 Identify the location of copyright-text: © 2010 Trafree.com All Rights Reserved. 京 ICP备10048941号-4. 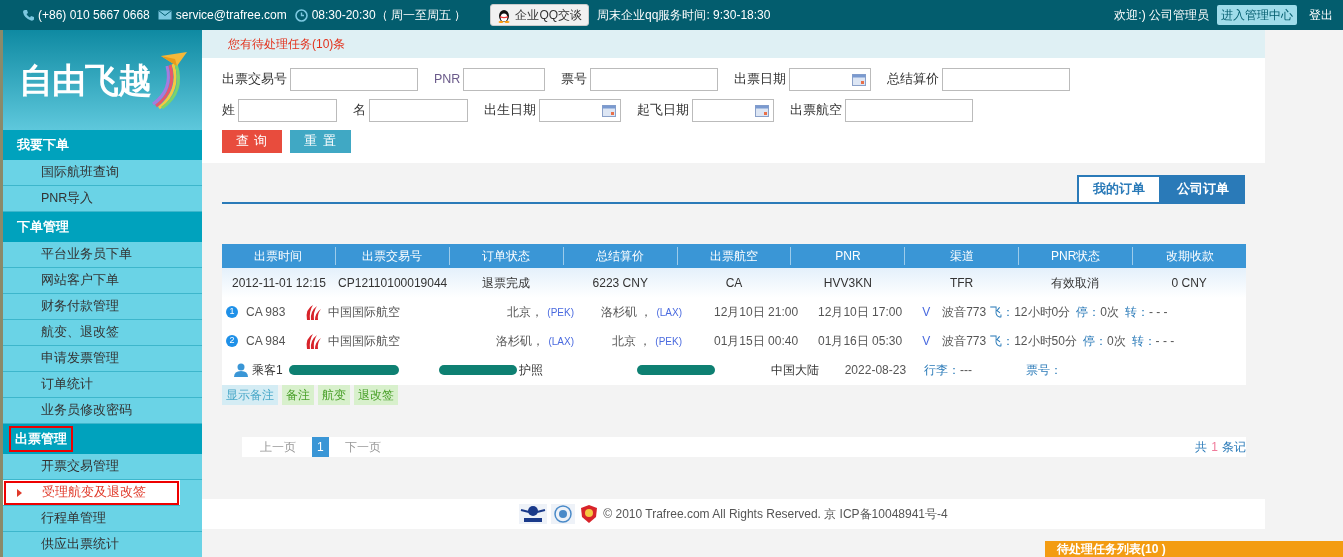
(775, 514).